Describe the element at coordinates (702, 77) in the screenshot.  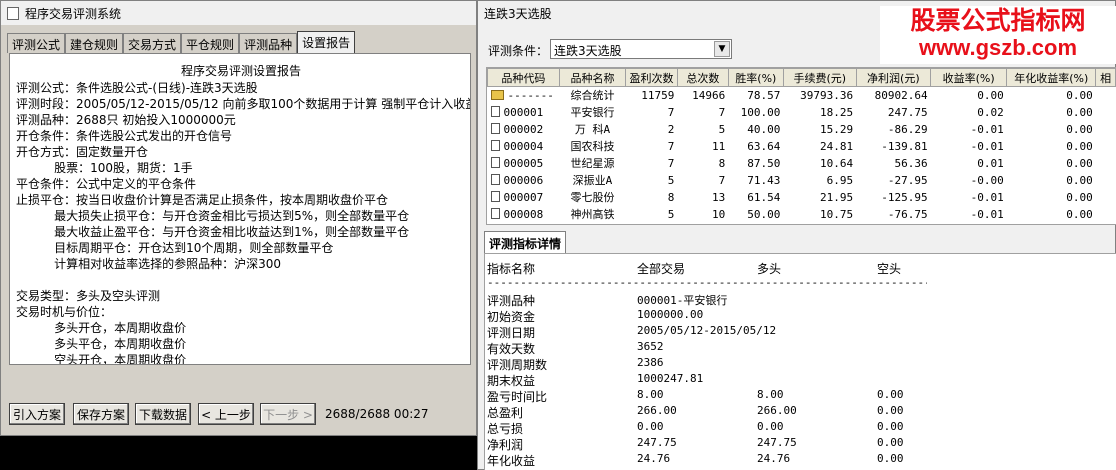
I see `column-header: 总次数` at that location.